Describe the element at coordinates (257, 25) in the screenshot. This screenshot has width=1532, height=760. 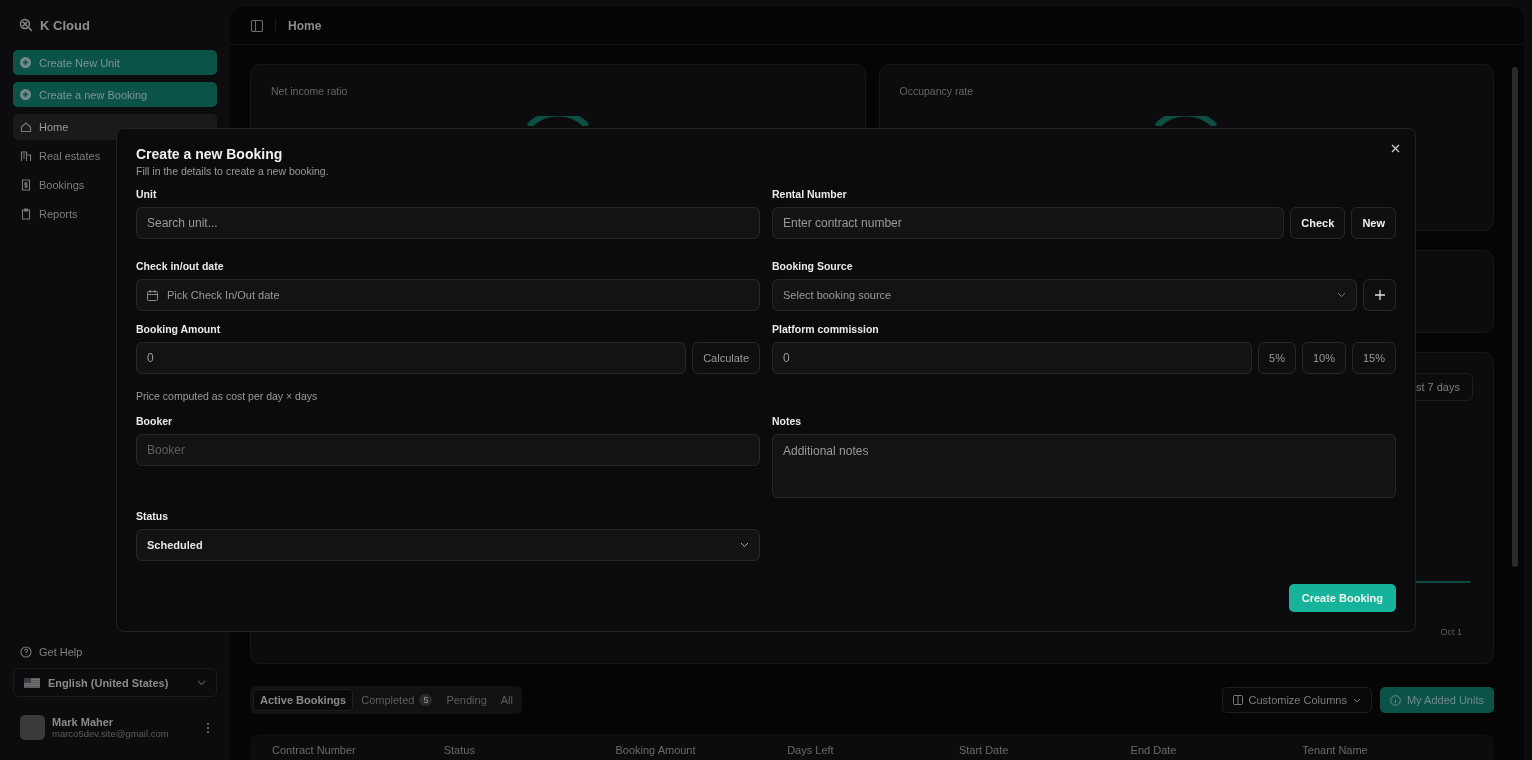
I see `sidebar-toggle-icon` at that location.